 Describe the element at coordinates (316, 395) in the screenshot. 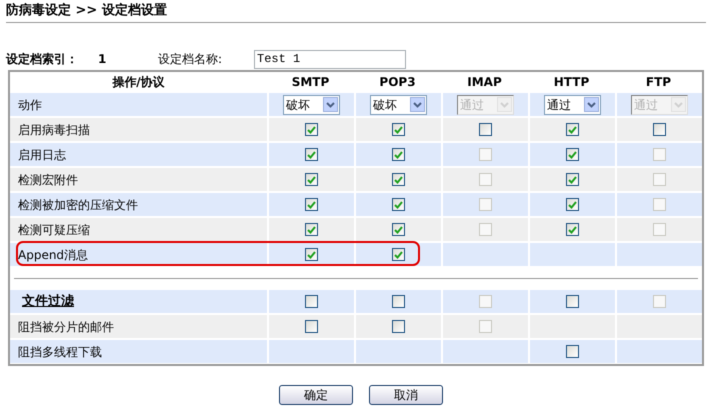

I see `action-button: 确定` at that location.